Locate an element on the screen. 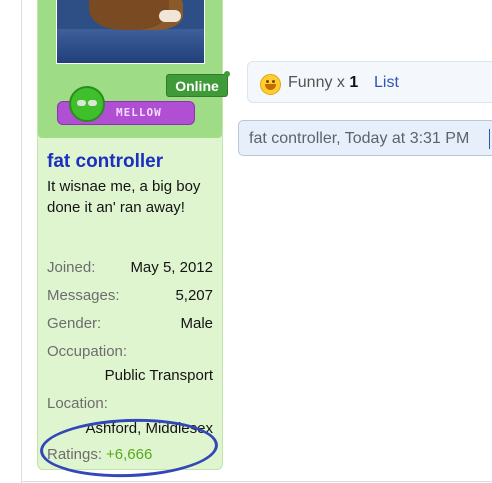 This screenshot has width=492, height=483. occupation-label: Occupation: is located at coordinates (87, 351).